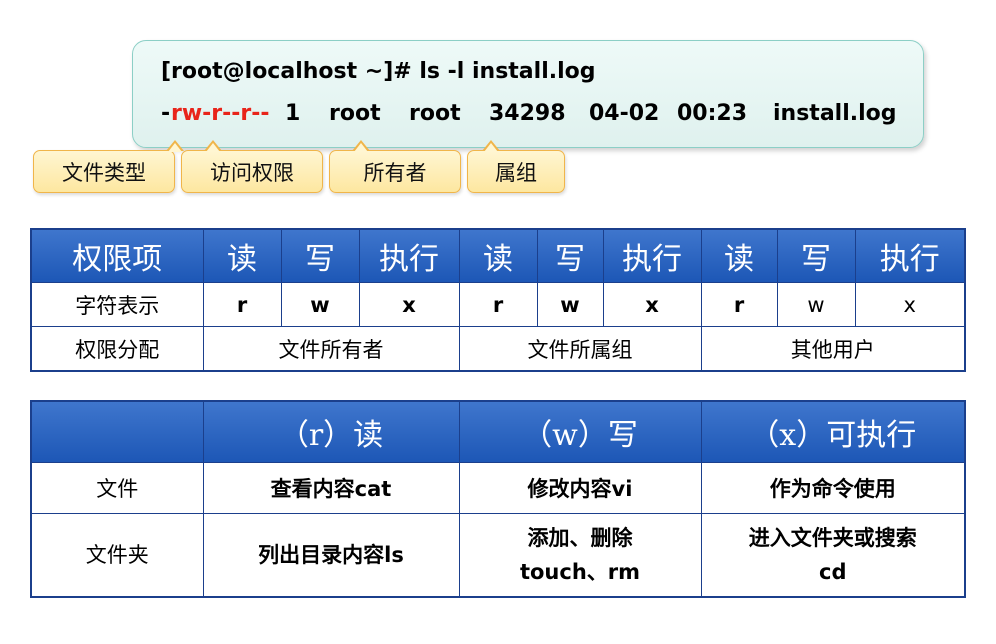 This screenshot has width=996, height=644. I want to click on directory-write-line1: 添加、删除, so click(580, 538).